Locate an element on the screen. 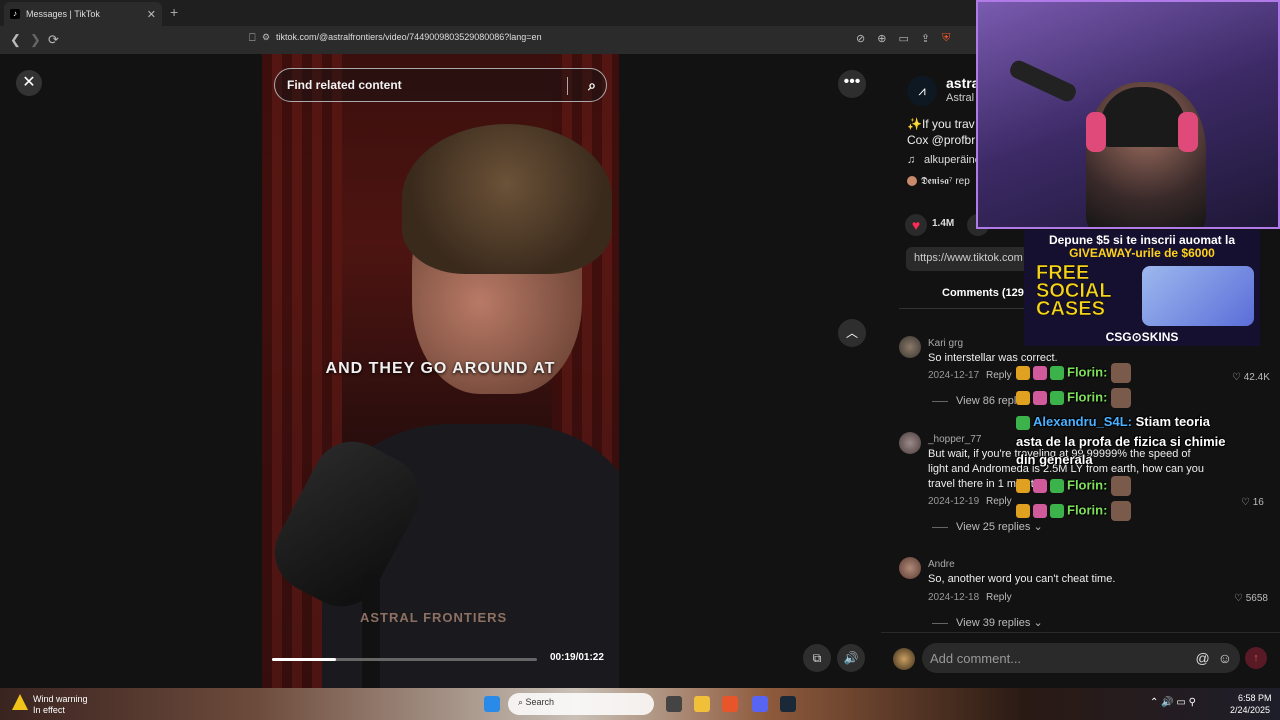 This screenshot has width=1280, height=720. tab-underline is located at coordinates (964, 308).